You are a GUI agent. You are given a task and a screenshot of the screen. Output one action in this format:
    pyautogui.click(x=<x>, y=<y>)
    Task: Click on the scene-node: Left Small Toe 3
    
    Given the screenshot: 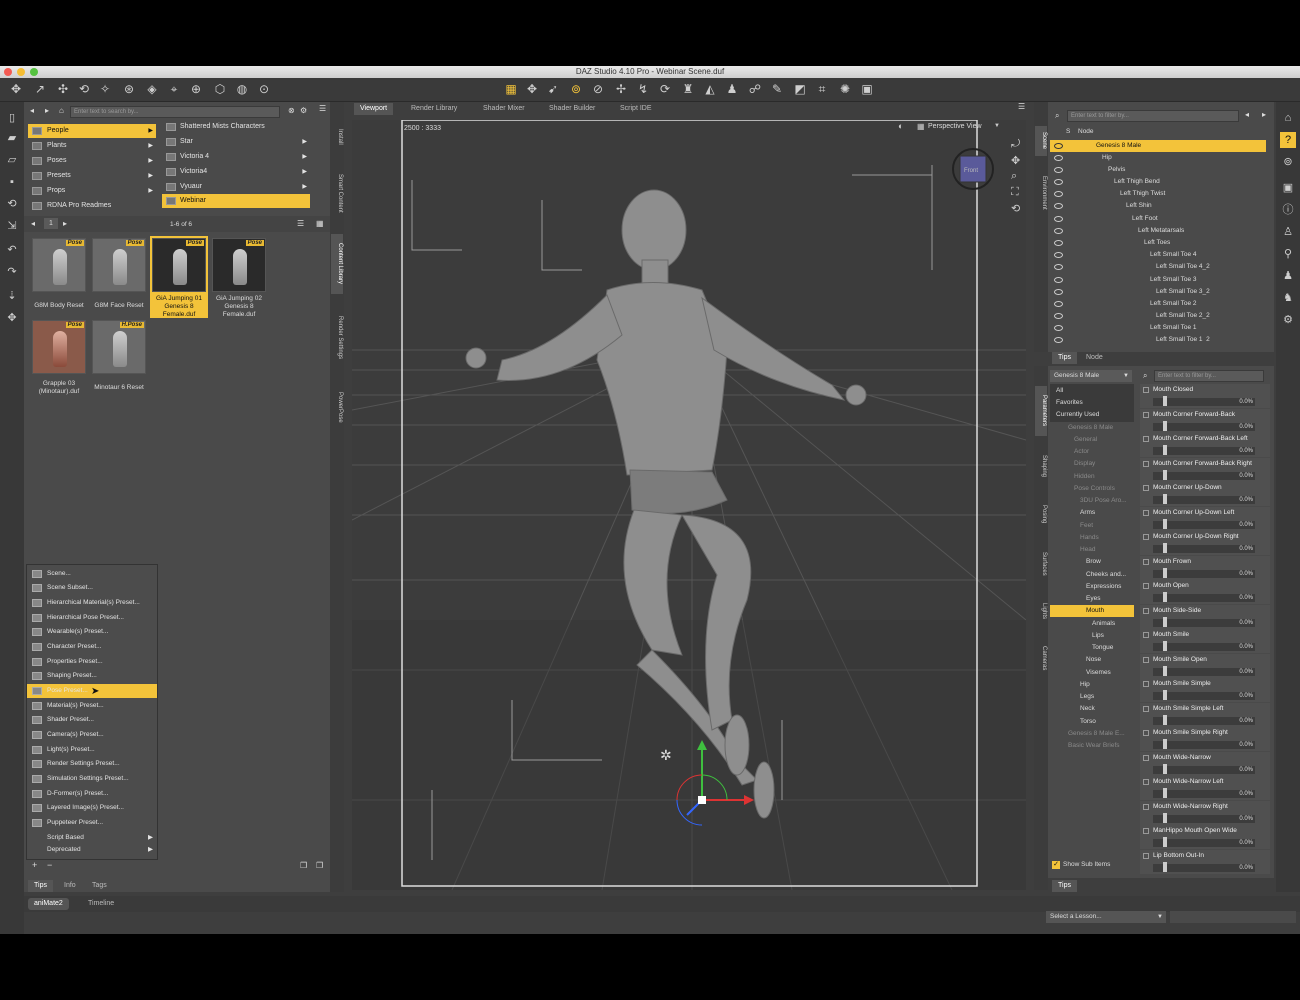 What is the action you would take?
    pyautogui.click(x=1173, y=280)
    